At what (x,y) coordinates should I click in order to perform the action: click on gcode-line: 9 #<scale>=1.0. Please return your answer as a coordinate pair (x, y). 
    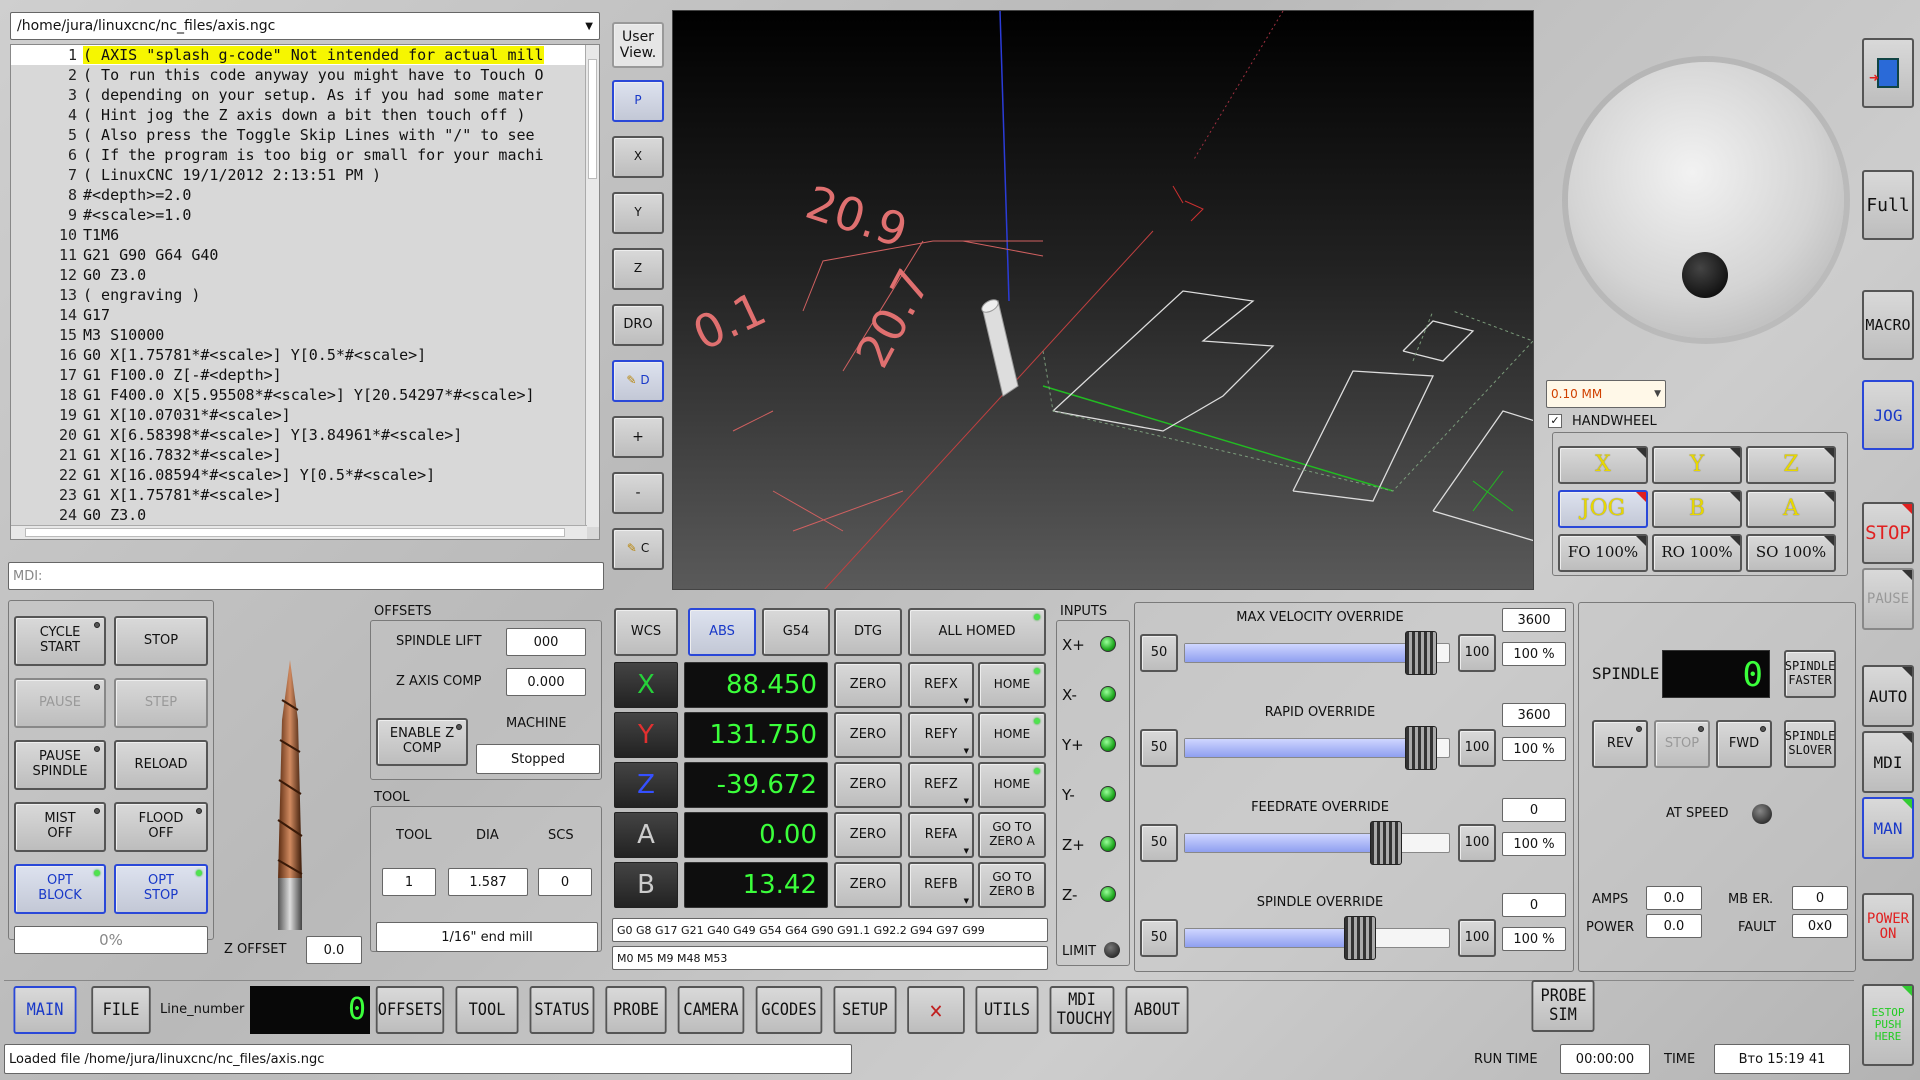
    Looking at the image, I should click on (299, 215).